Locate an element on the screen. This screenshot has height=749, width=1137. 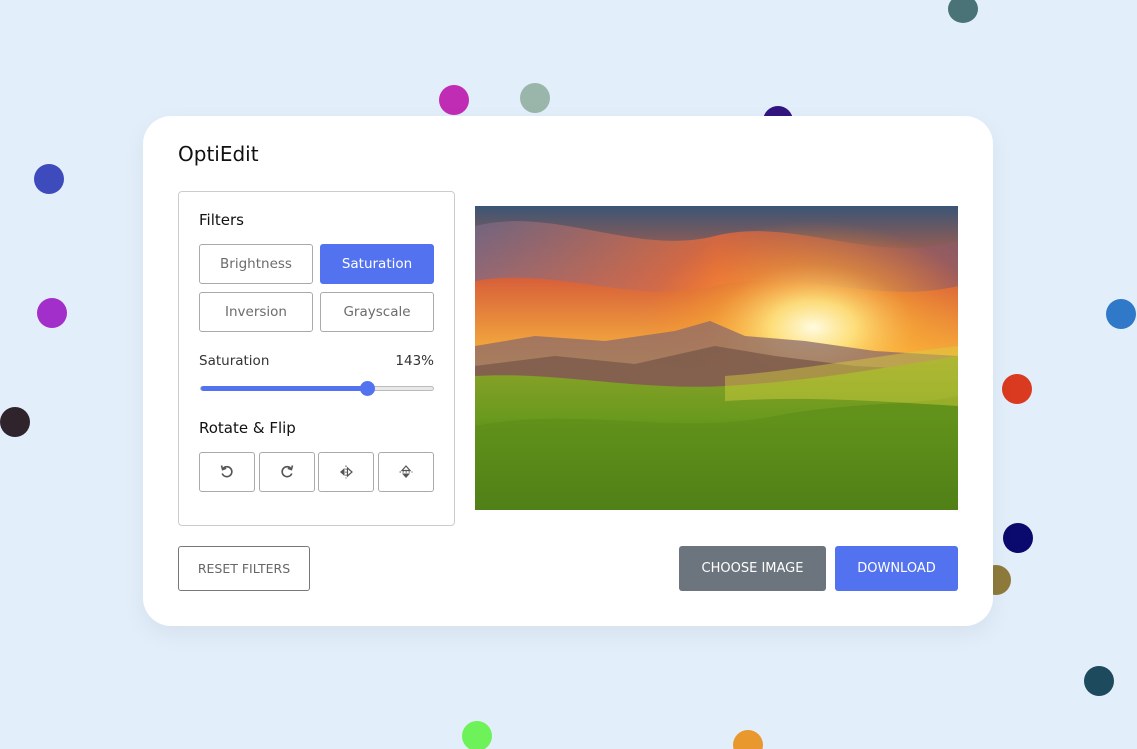
choose-image-button: CHOOSE IMAGE is located at coordinates (752, 568).